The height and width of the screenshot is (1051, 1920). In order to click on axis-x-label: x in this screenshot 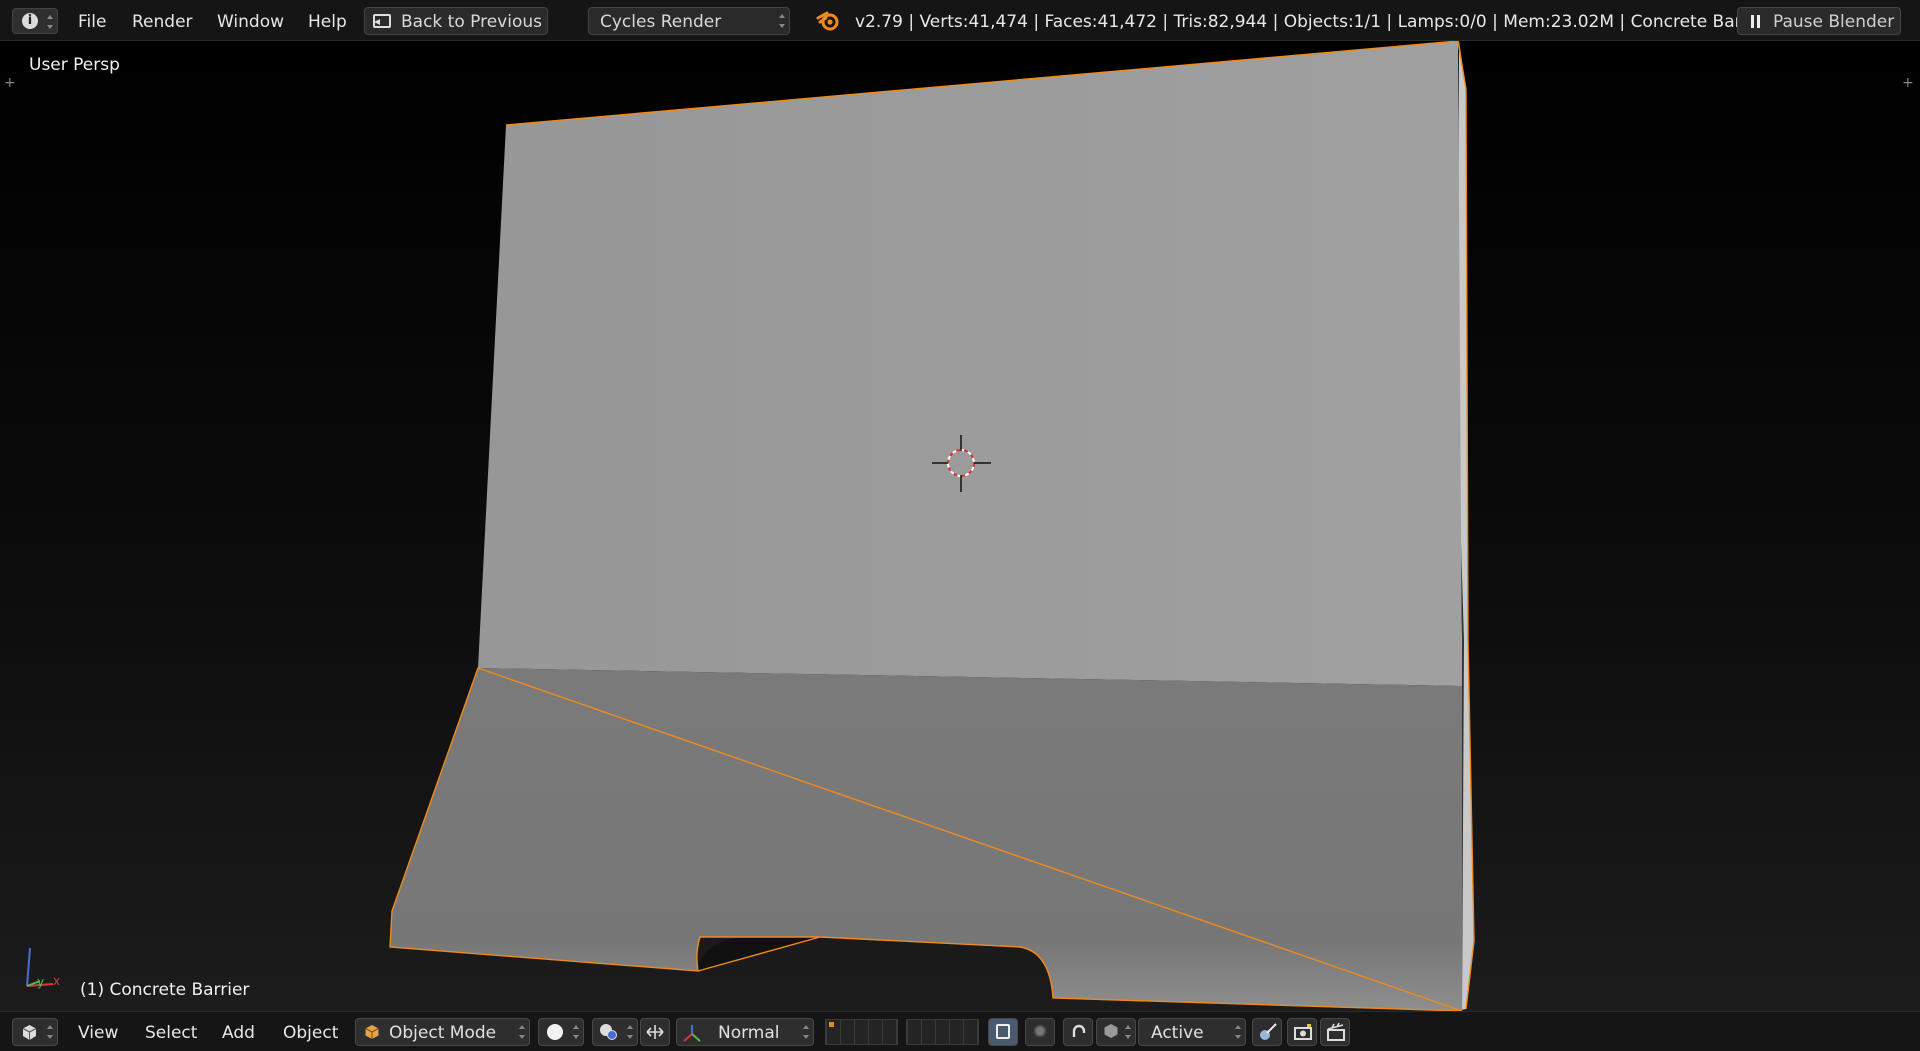, I will do `click(56, 981)`.